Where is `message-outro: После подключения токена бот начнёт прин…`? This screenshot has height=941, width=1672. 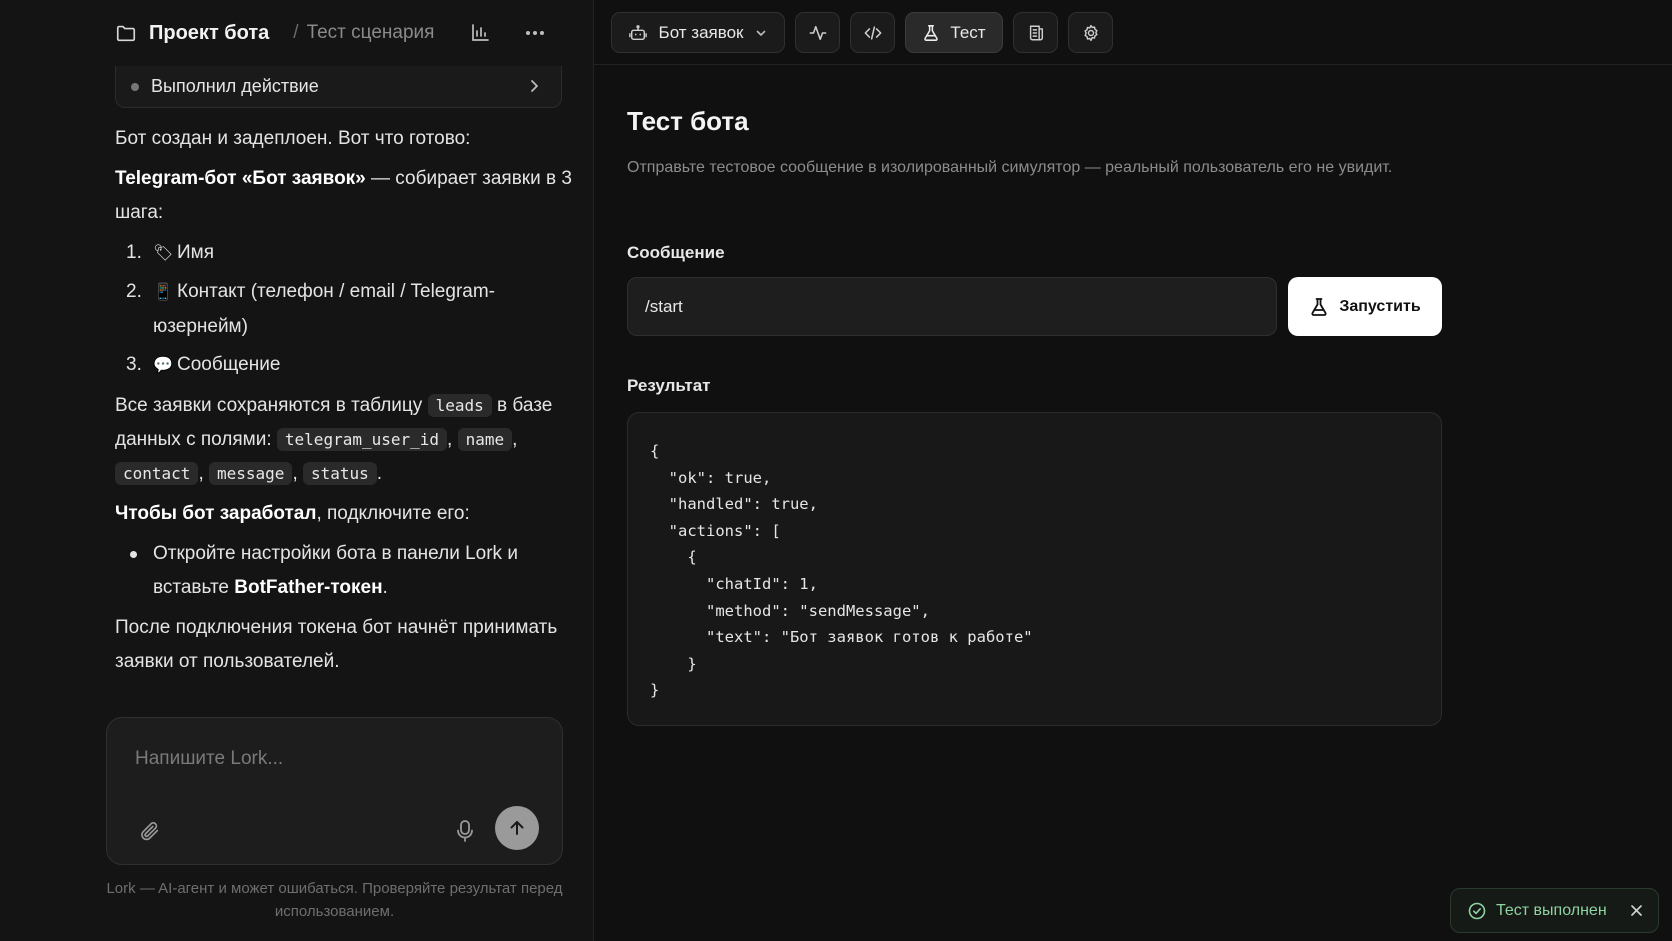 message-outro: После подключения токена бот начнёт прин… is located at coordinates (336, 644).